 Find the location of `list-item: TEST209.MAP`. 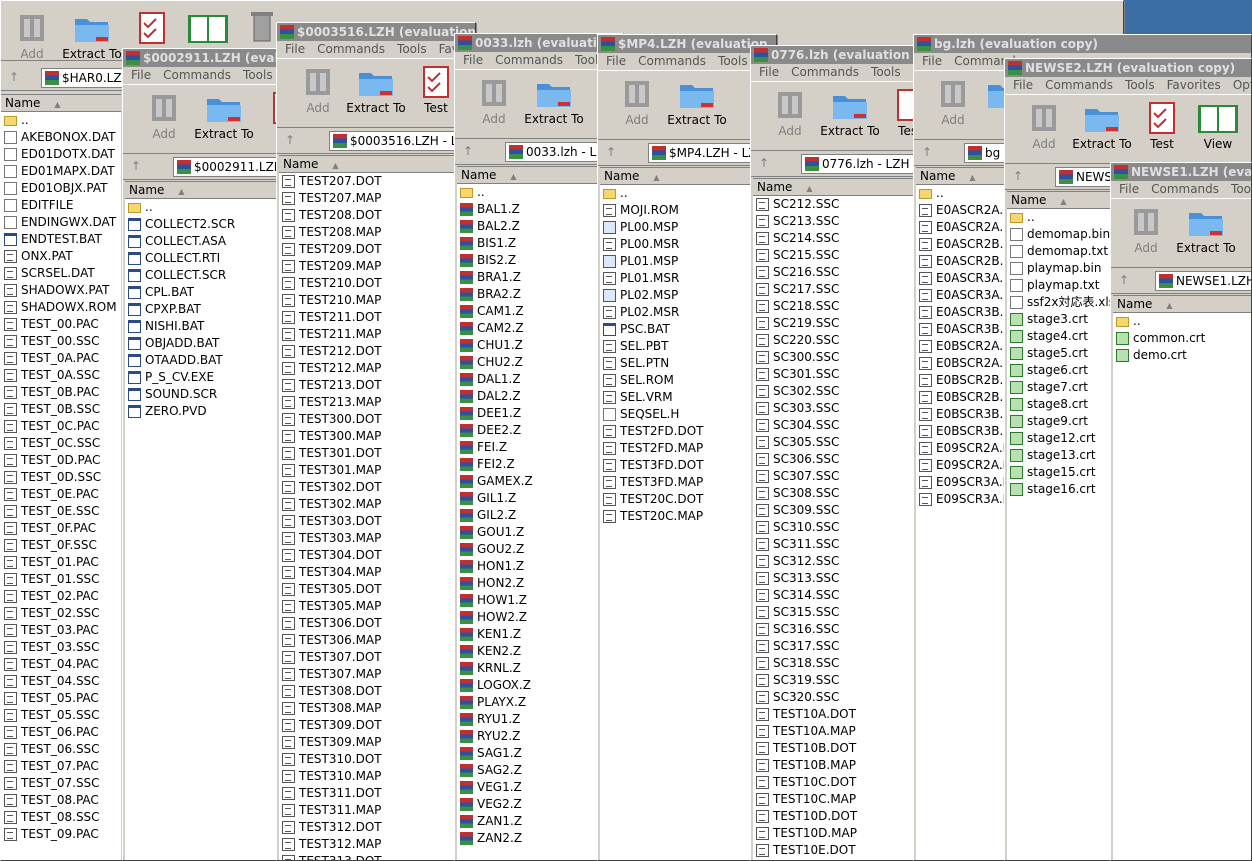

list-item: TEST209.MAP is located at coordinates (377, 266).